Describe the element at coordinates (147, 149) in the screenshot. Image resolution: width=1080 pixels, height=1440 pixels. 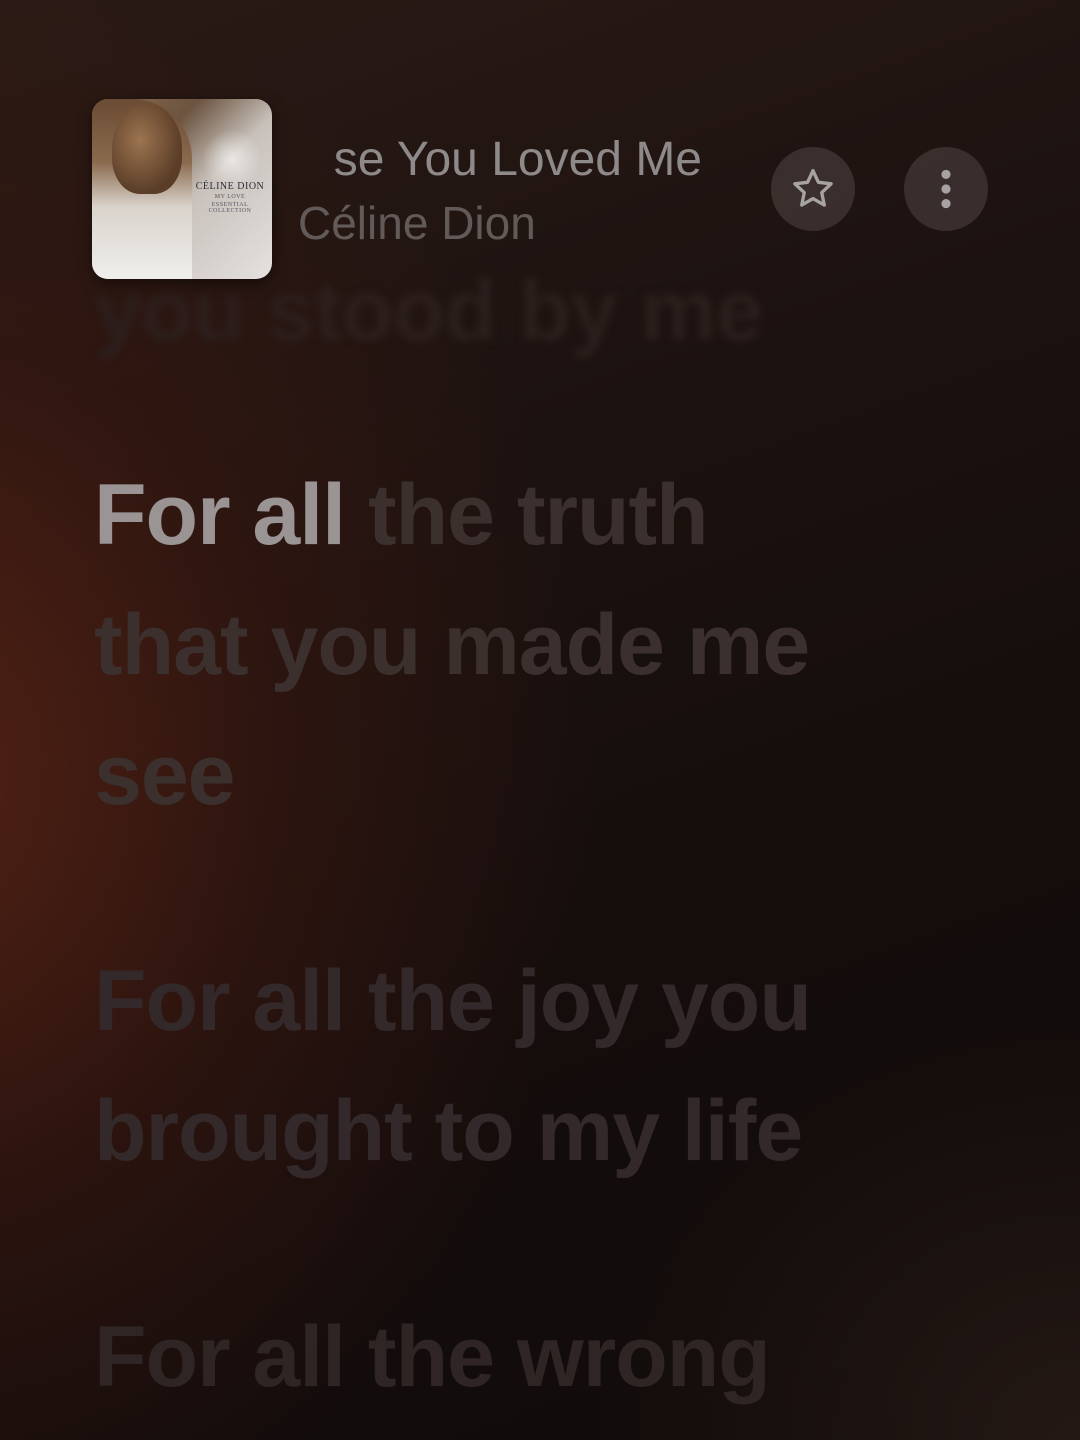
I see `artwork-hair` at that location.